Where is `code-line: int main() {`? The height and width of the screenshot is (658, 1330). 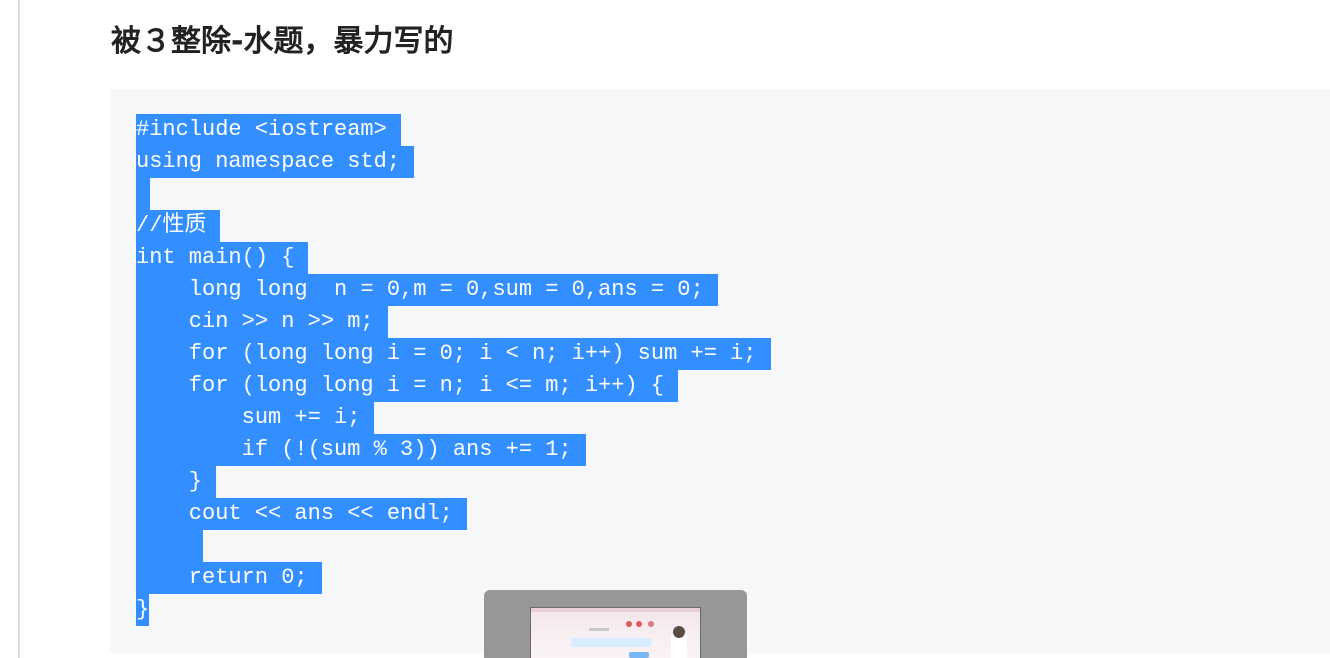 code-line: int main() { is located at coordinates (453, 258).